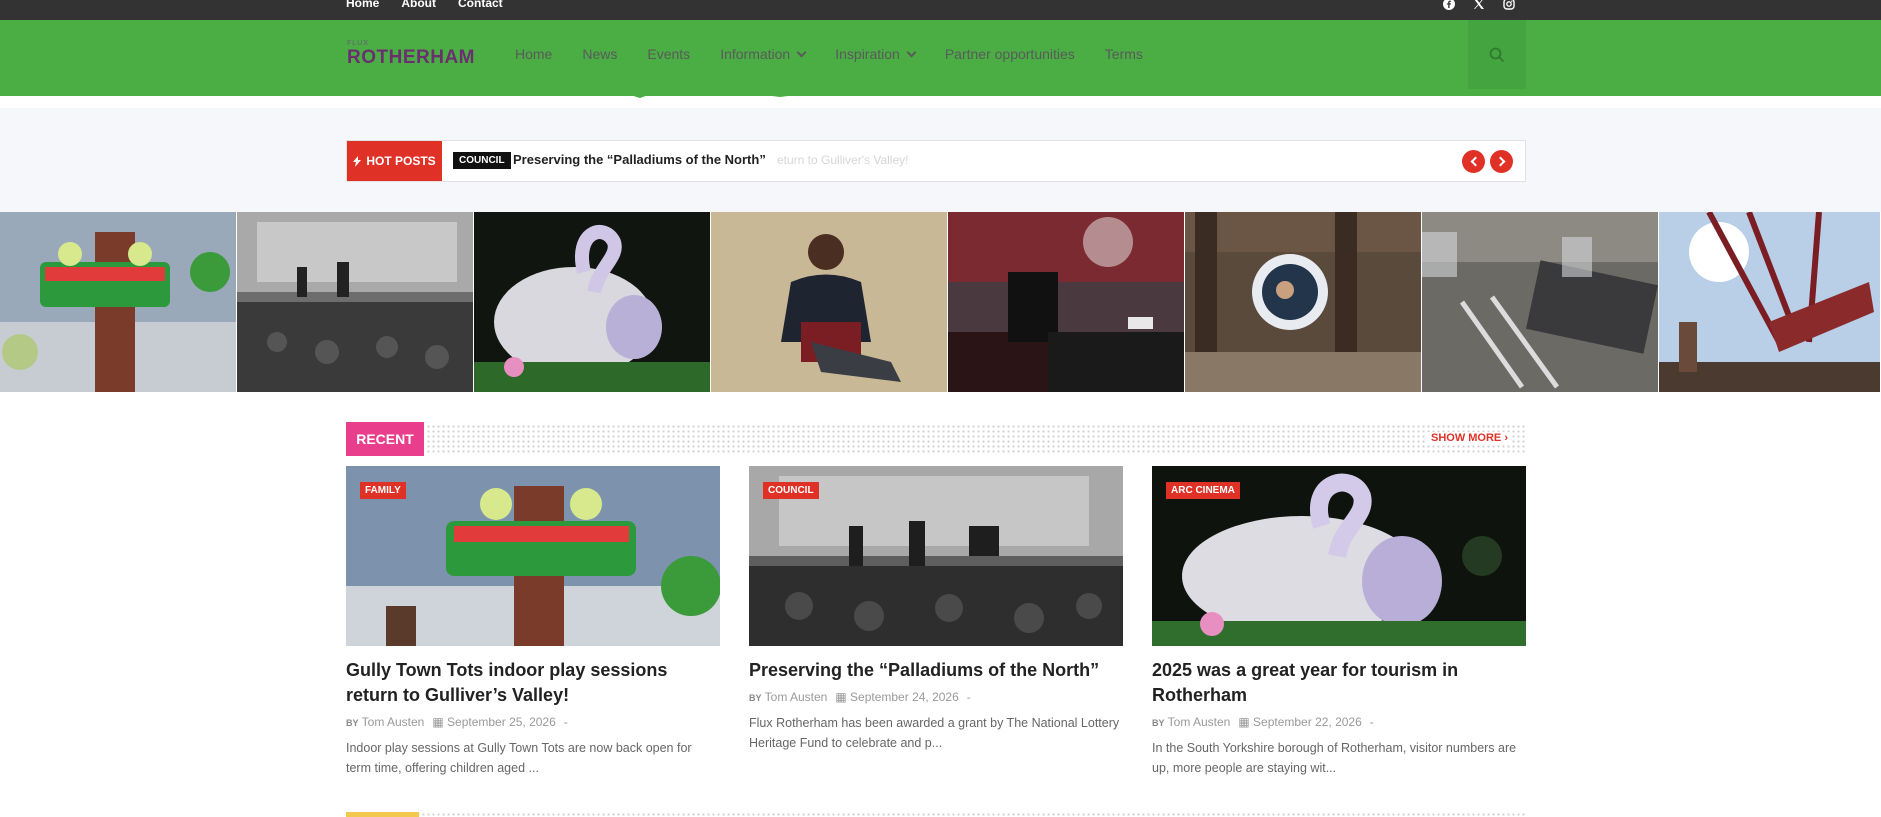 Image resolution: width=1881 pixels, height=817 pixels. Describe the element at coordinates (791, 490) in the screenshot. I see `category-badge: COUNCIL` at that location.